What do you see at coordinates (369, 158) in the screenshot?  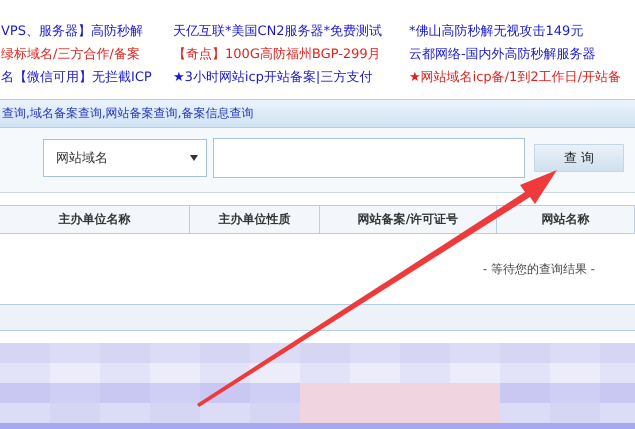 I see `search-field` at bounding box center [369, 158].